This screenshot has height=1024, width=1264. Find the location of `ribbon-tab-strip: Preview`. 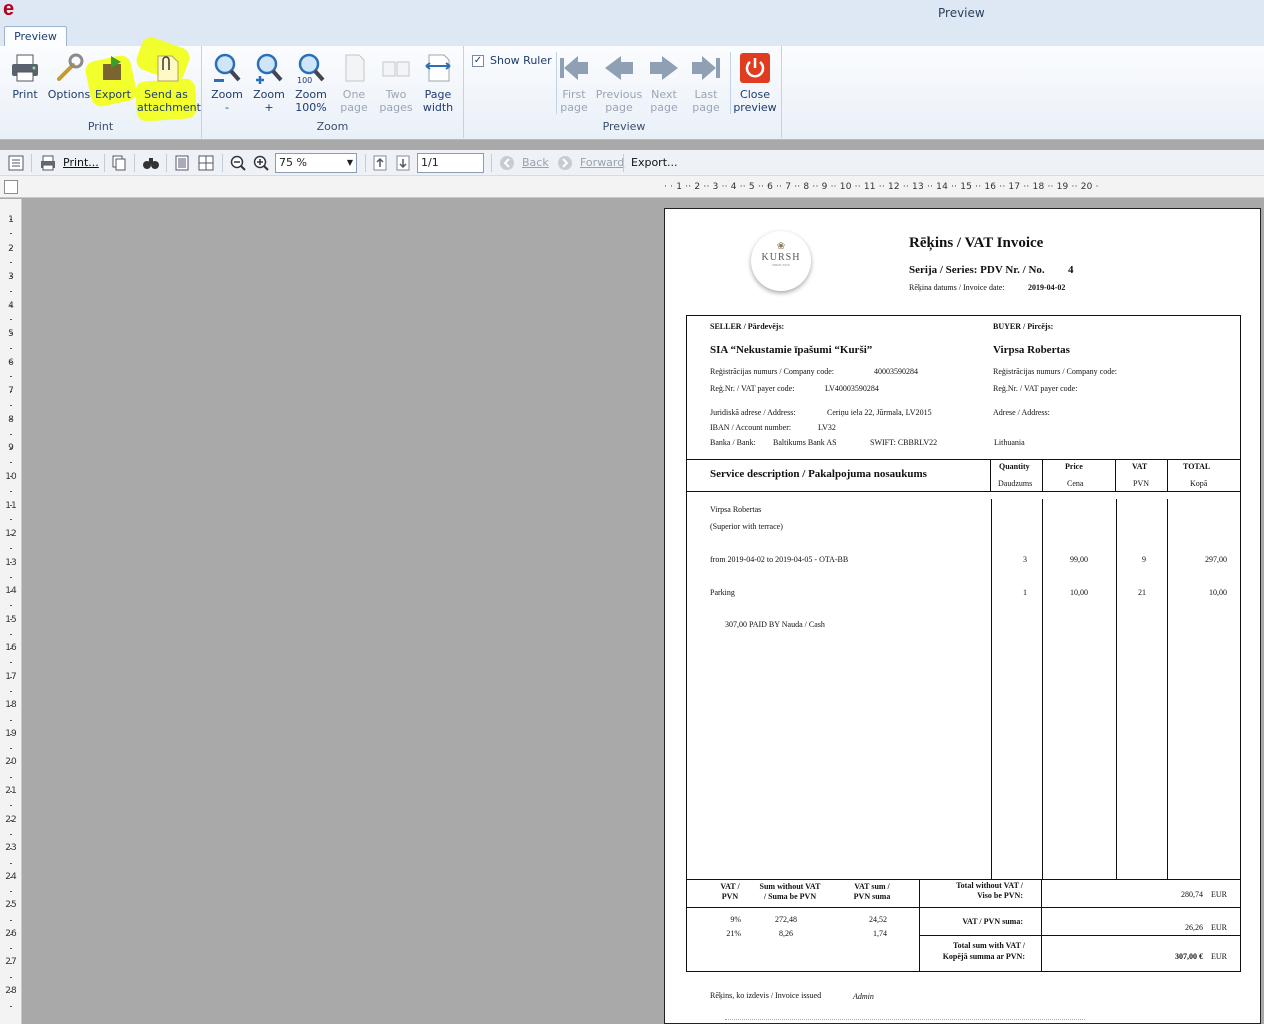

ribbon-tab-strip: Preview is located at coordinates (632, 36).